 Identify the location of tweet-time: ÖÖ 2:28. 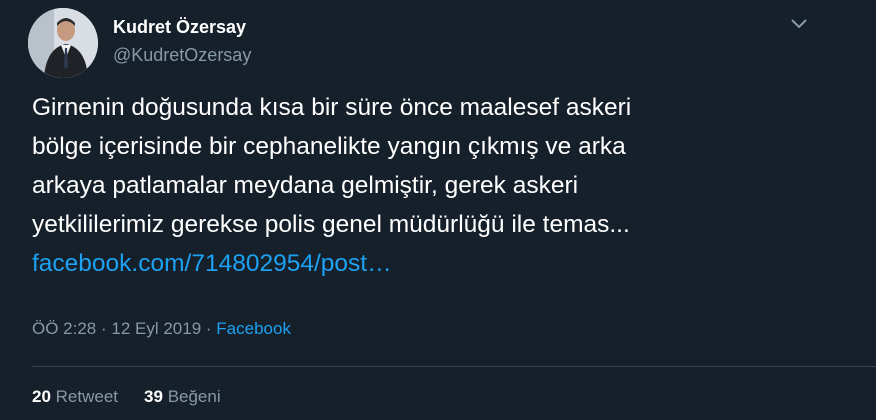
(64, 328).